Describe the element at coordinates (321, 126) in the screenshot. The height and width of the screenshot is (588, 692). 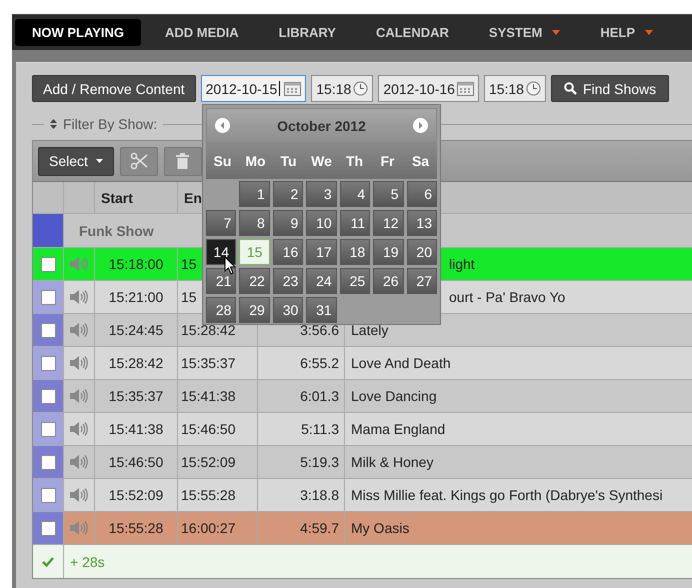
I see `month-title: October 2012` at that location.